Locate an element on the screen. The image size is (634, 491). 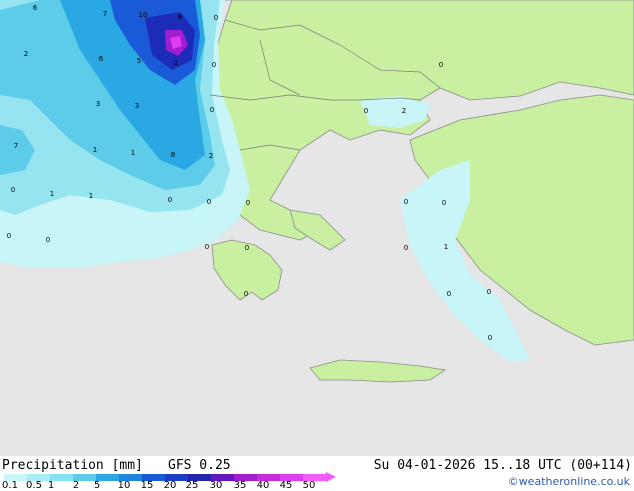
colorbar-tick-label: 50 is located at coordinates (309, 485).